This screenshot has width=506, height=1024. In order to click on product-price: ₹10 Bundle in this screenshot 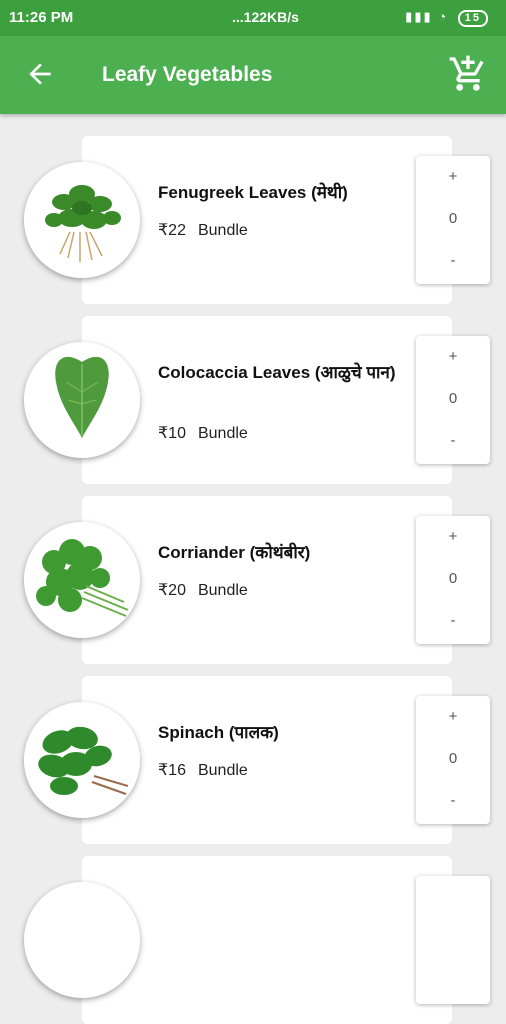, I will do `click(203, 433)`.